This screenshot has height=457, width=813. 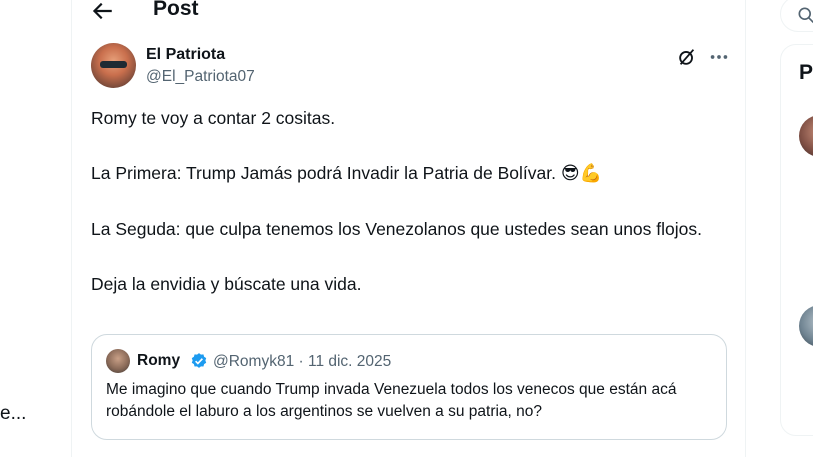 I want to click on quoted-handle-date: @Romyk81 · 11 dic. 2025, so click(x=302, y=361).